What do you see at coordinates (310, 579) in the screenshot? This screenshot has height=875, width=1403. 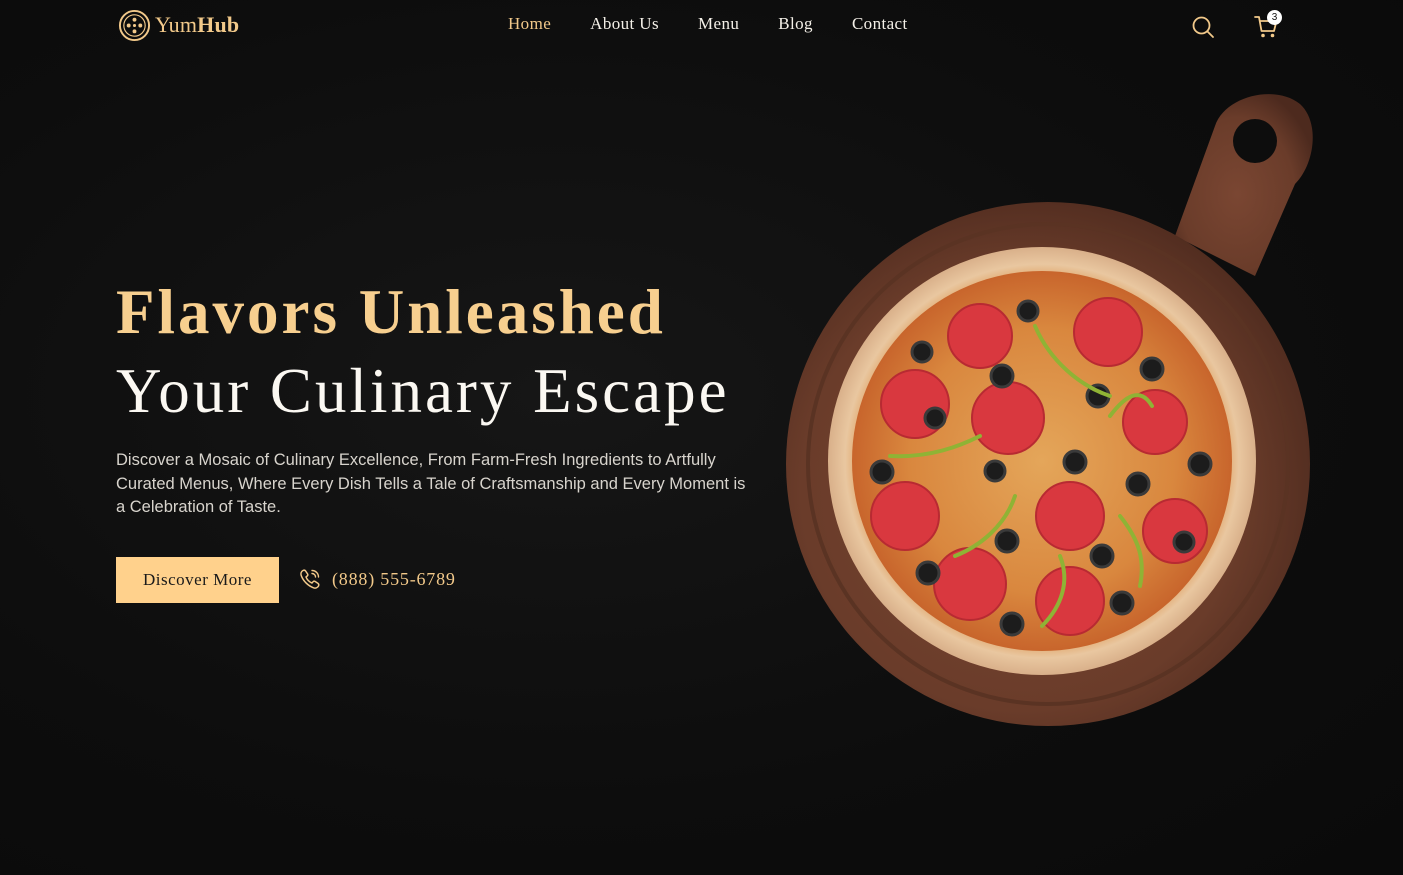 I see `phone-icon` at bounding box center [310, 579].